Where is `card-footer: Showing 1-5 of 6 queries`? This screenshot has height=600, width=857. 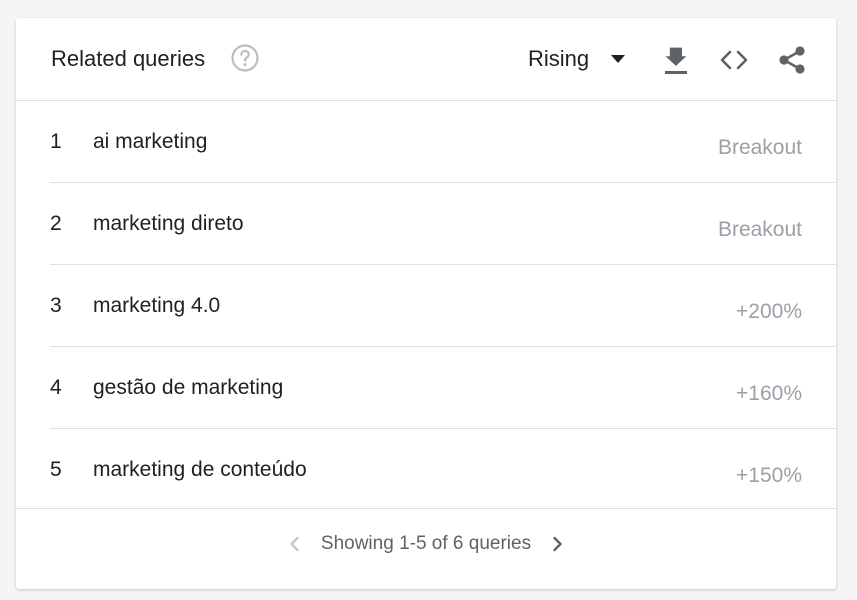
card-footer: Showing 1-5 of 6 queries is located at coordinates (426, 548).